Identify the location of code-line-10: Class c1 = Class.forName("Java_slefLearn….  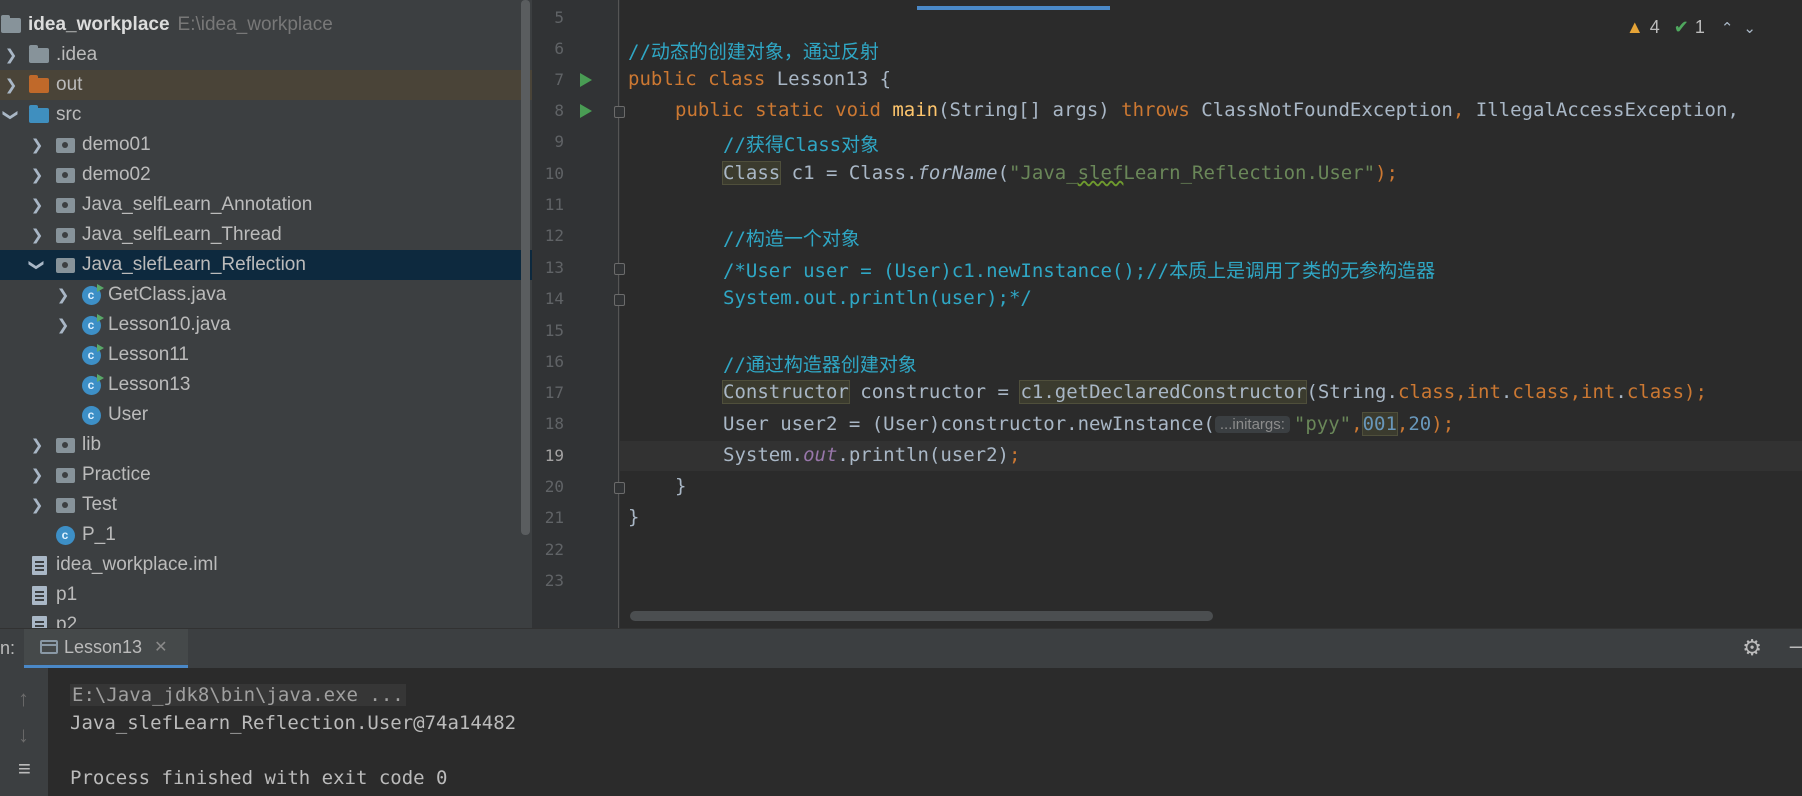
(1059, 173).